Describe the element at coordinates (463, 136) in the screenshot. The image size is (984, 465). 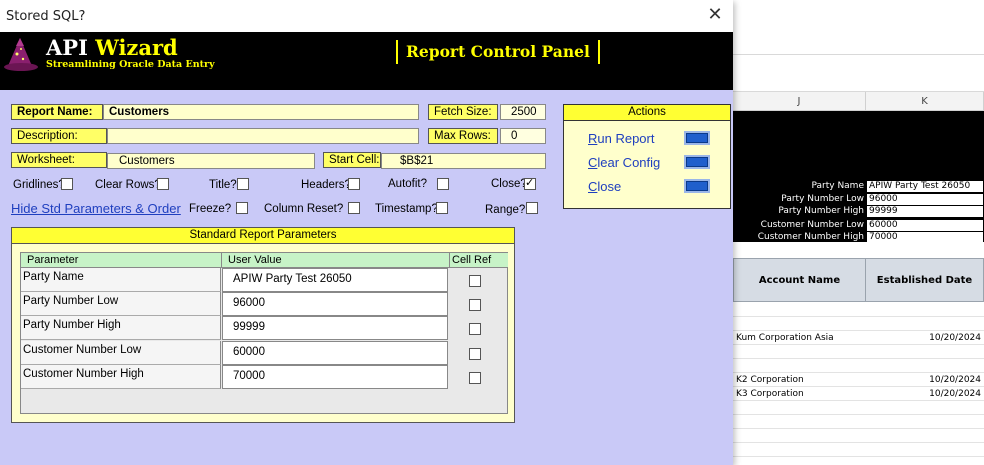
I see `max-rows-label: Max Rows:` at that location.